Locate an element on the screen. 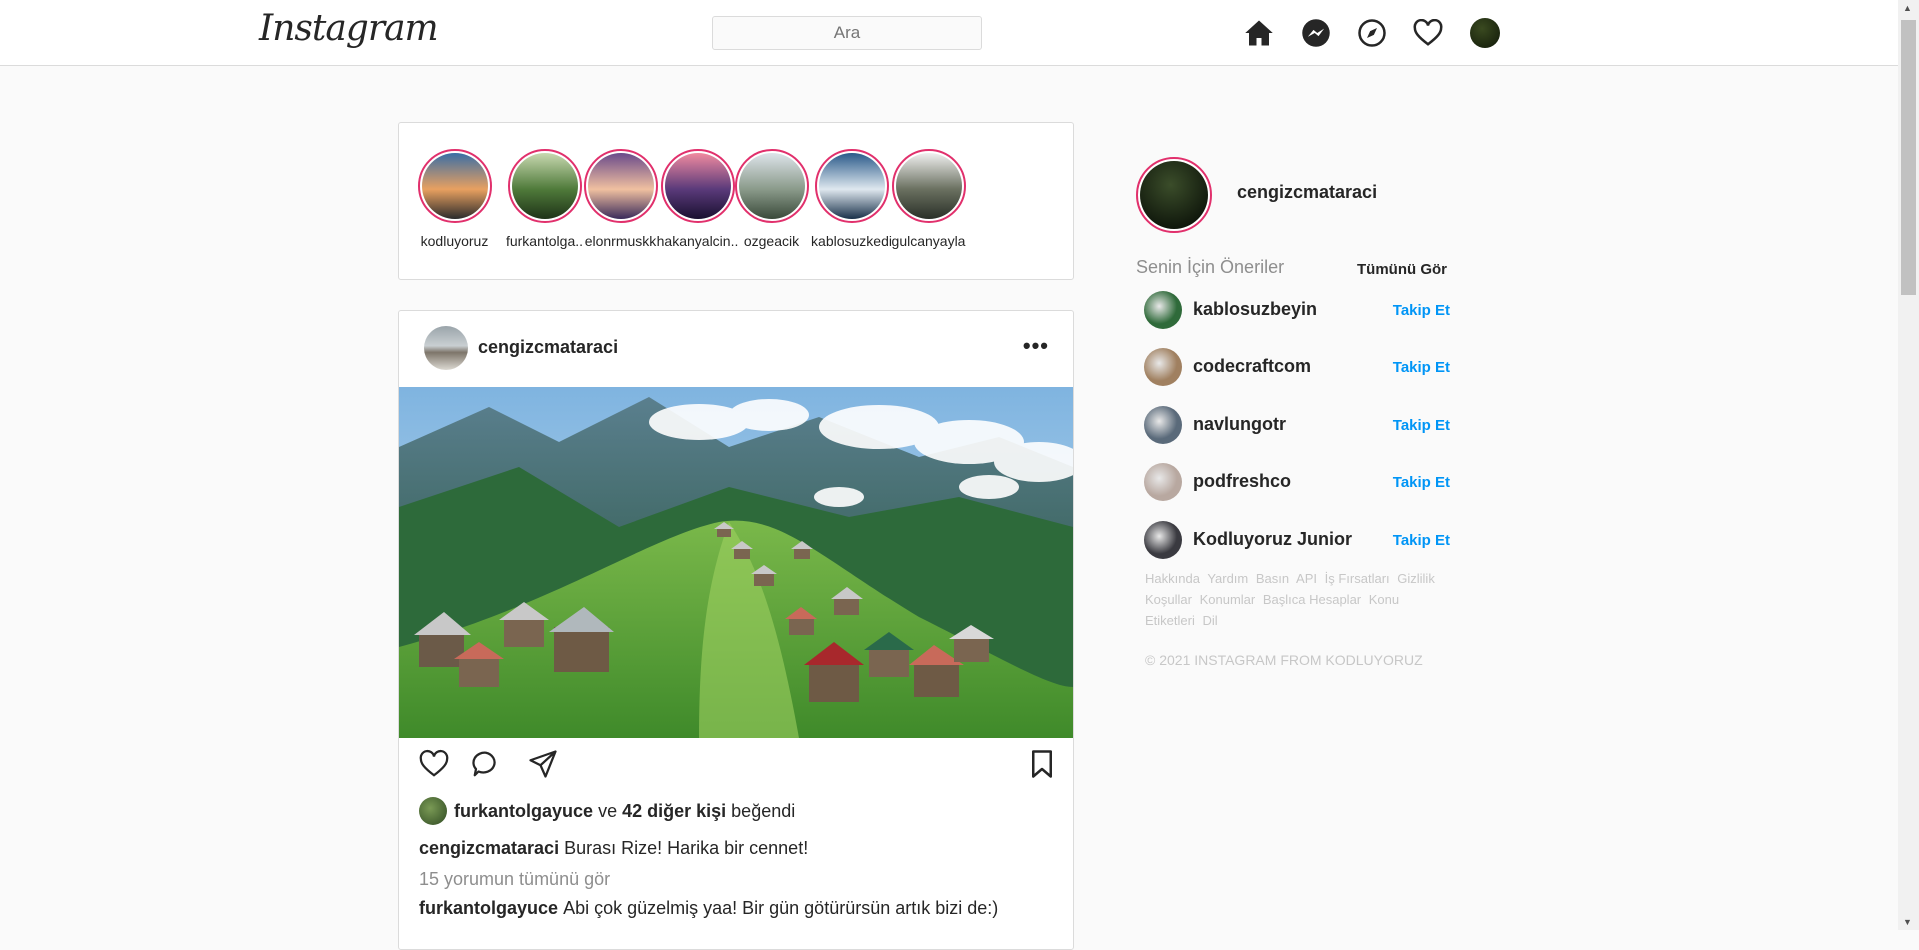 The height and width of the screenshot is (950, 1919). footer-link: Konumlar is located at coordinates (1228, 599).